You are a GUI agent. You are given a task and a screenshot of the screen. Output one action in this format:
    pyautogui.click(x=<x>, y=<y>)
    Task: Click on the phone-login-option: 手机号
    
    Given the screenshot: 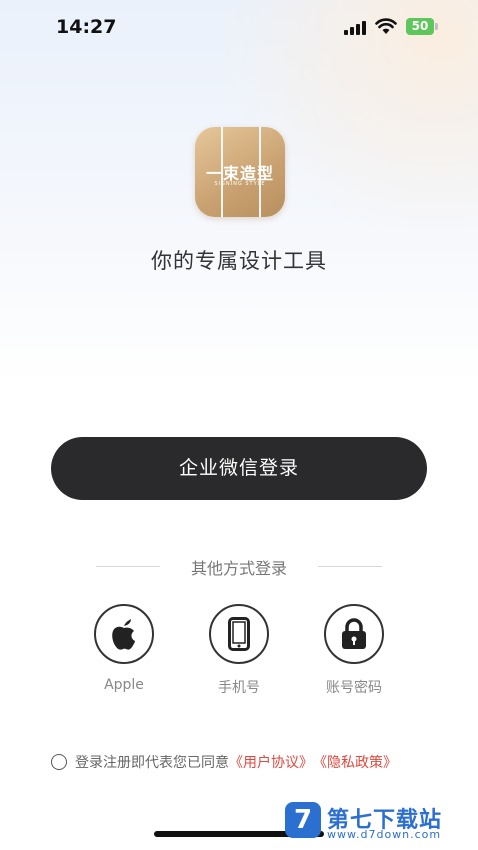 What is the action you would take?
    pyautogui.click(x=239, y=650)
    